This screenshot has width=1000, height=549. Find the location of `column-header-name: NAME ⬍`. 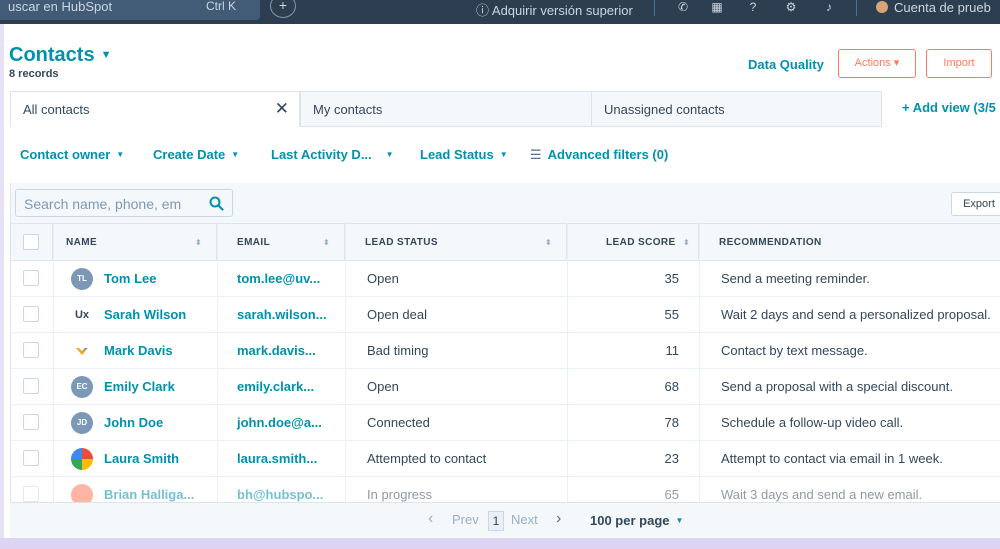

column-header-name: NAME ⬍ is located at coordinates (135, 242).